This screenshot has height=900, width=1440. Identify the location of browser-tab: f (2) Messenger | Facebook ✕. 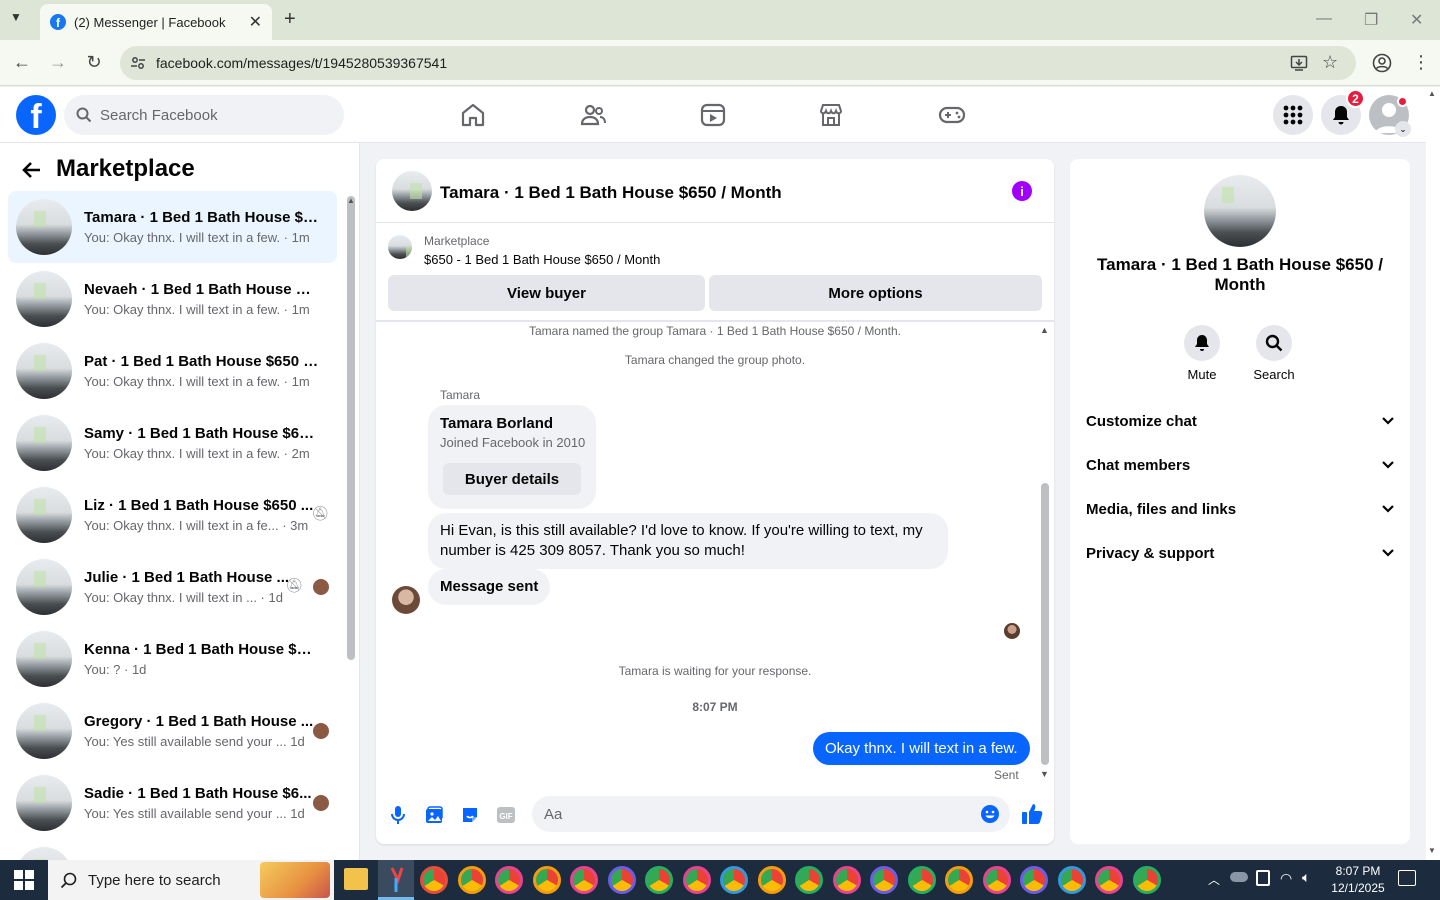
(156, 22).